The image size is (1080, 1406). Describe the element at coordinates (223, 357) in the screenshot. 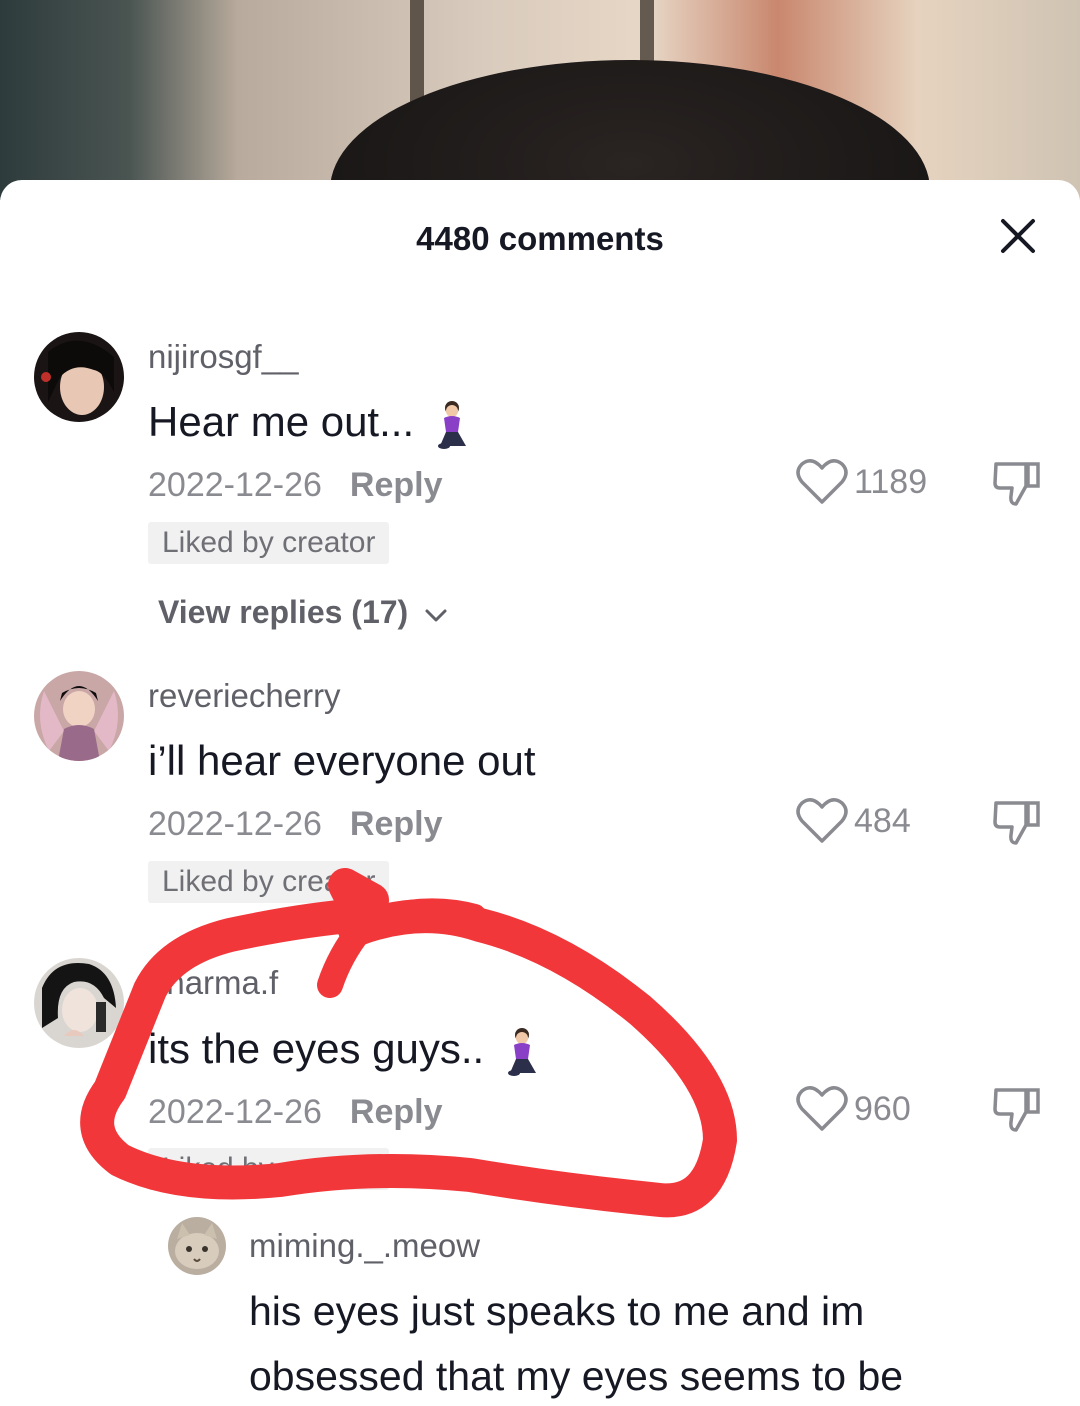

I see `comment-username: nijirosgf__` at that location.